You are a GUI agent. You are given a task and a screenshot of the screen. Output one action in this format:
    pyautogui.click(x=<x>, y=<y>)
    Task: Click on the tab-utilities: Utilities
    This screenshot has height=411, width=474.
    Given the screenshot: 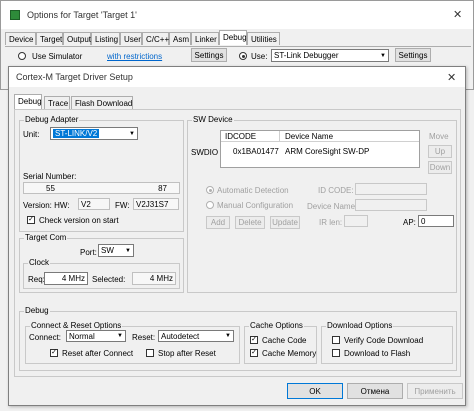 What is the action you would take?
    pyautogui.click(x=263, y=38)
    